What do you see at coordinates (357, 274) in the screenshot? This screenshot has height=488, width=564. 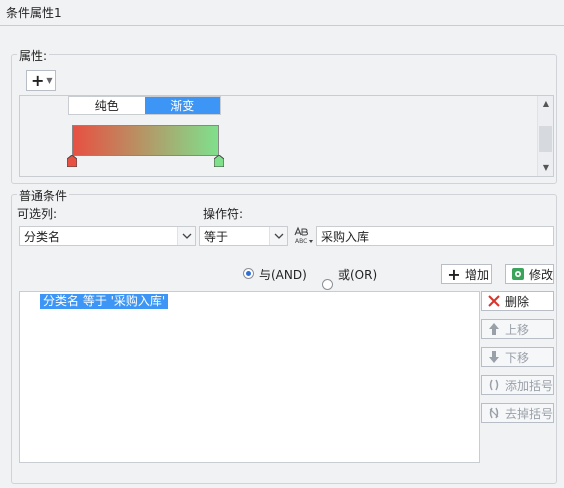 I see `or-radio-label: 或(OR)` at bounding box center [357, 274].